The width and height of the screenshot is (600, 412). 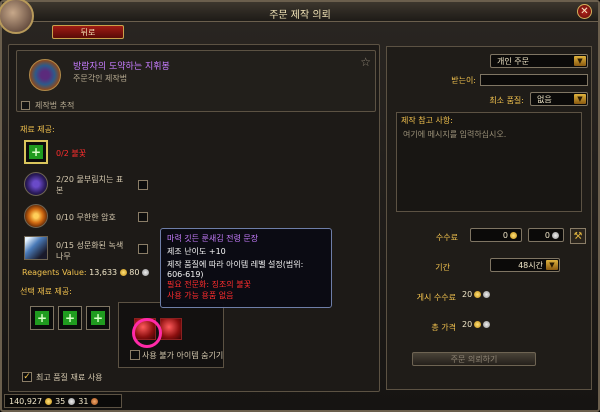 What do you see at coordinates (300, 15) in the screenshot?
I see `window-title: 주문 제작 의뢰` at bounding box center [300, 15].